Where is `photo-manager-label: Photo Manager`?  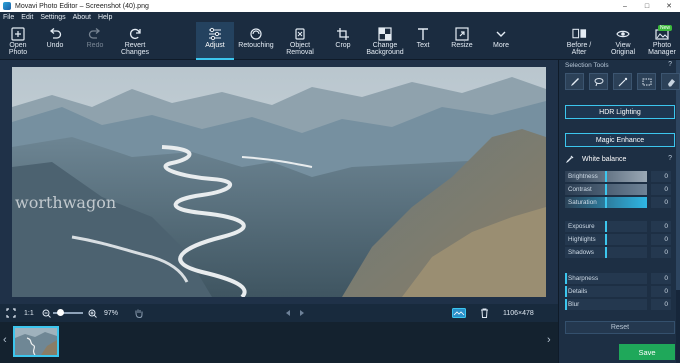 photo-manager-label: Photo Manager is located at coordinates (662, 49).